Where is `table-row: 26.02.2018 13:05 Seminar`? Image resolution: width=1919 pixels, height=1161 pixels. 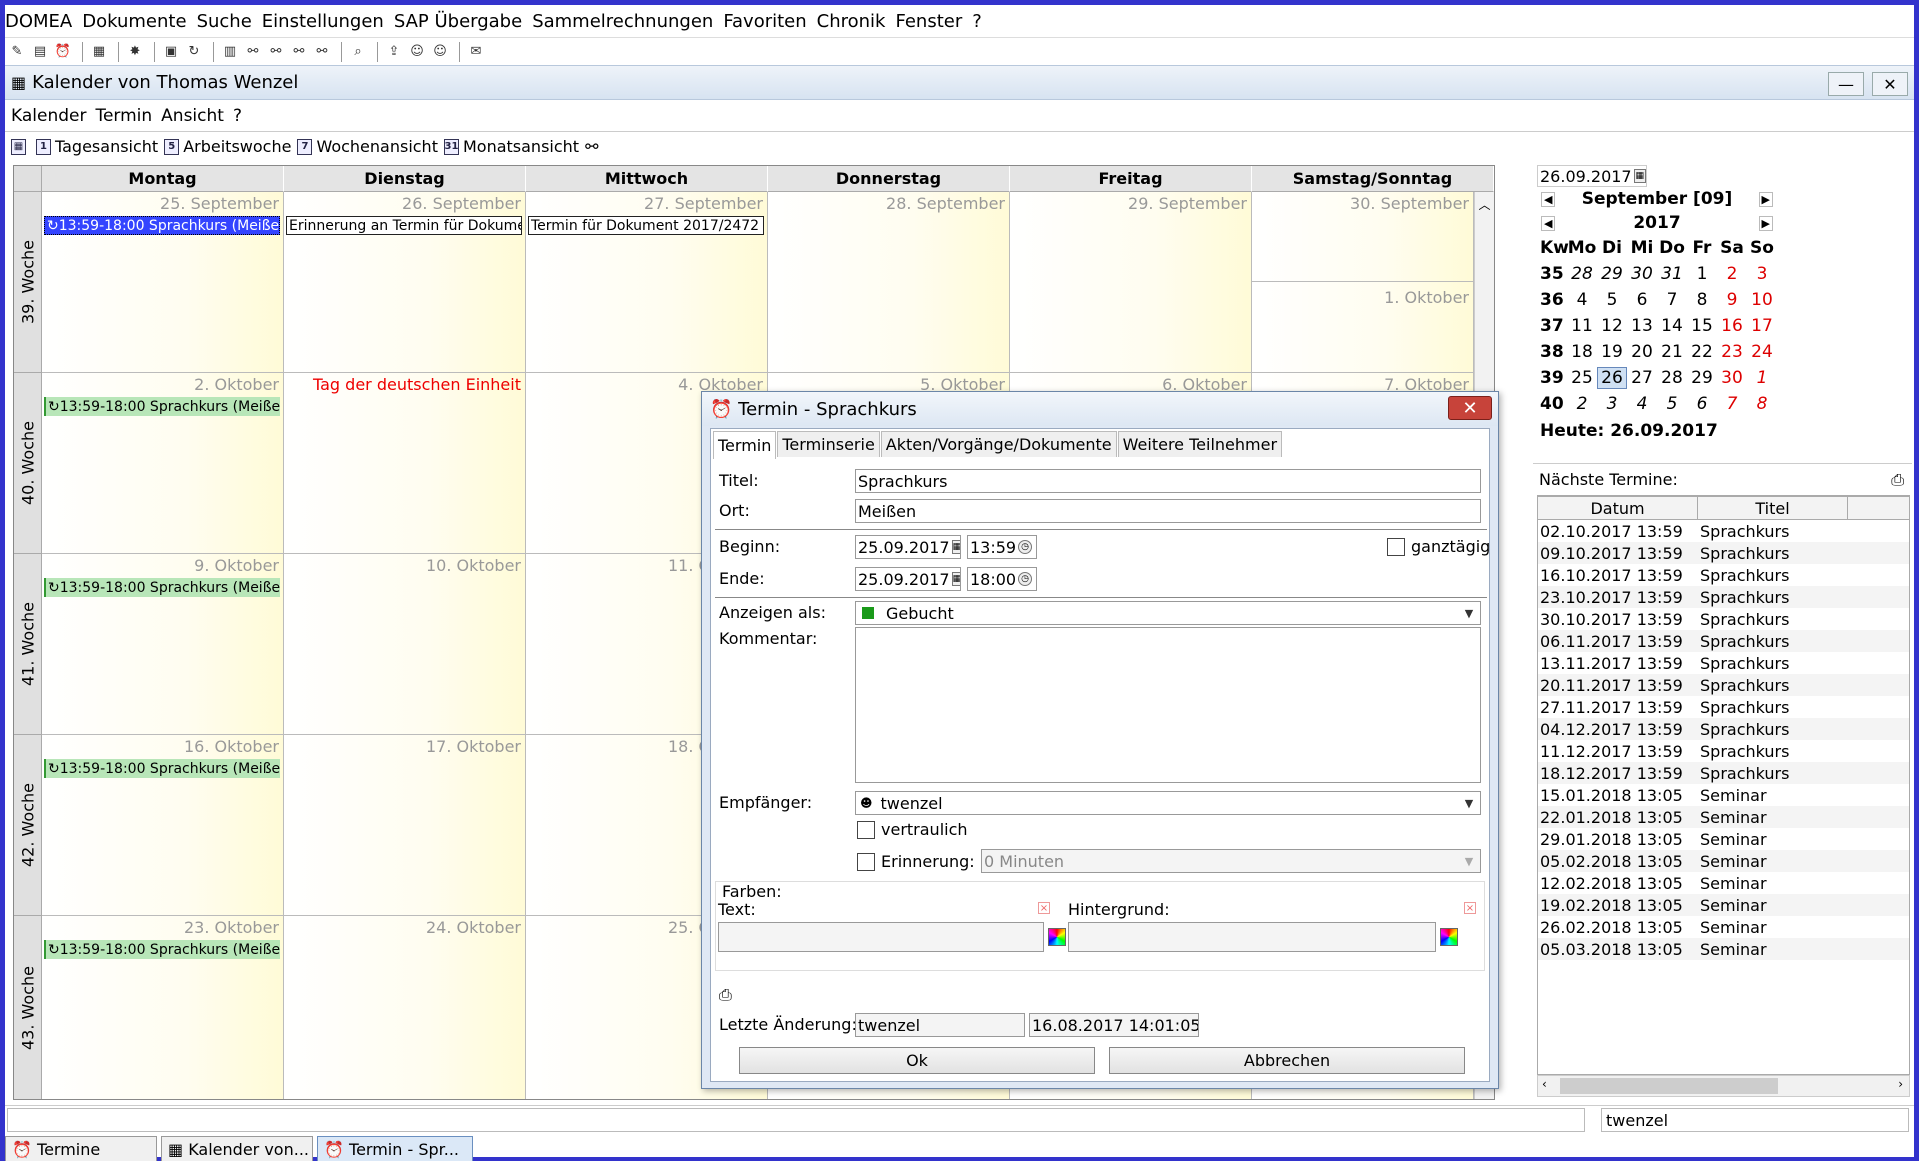
table-row: 26.02.2018 13:05 Seminar is located at coordinates (1723, 927).